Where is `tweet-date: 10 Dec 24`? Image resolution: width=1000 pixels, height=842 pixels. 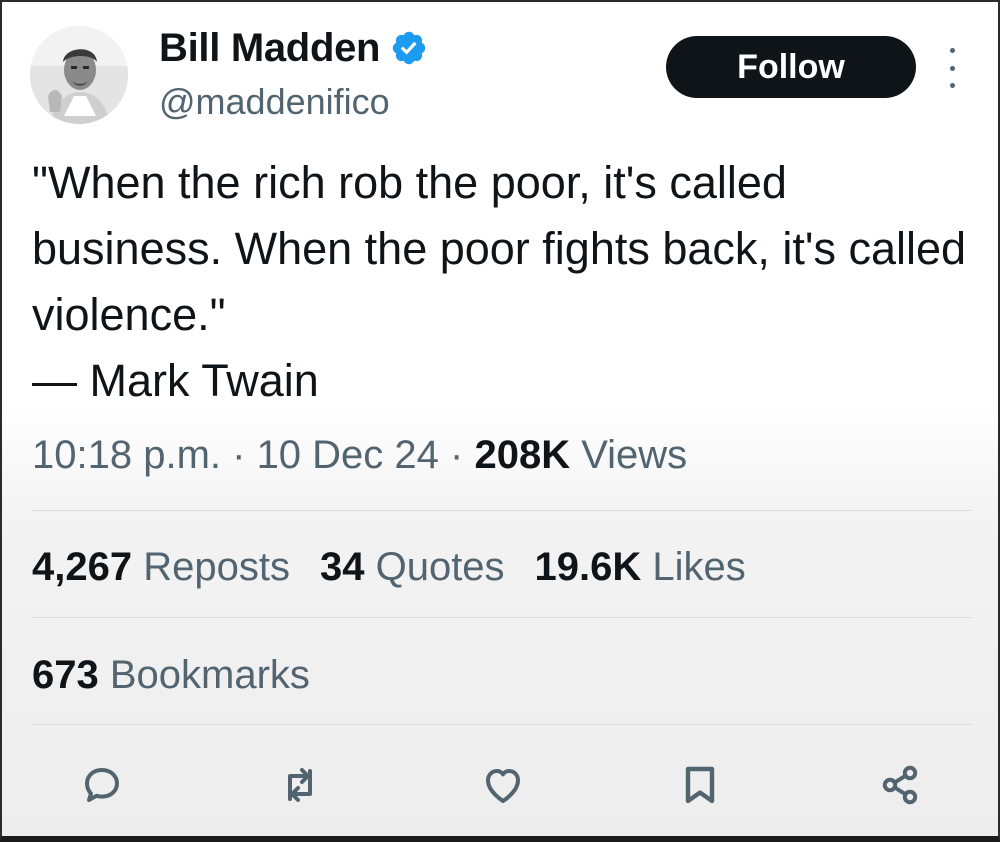
tweet-date: 10 Dec 24 is located at coordinates (348, 455).